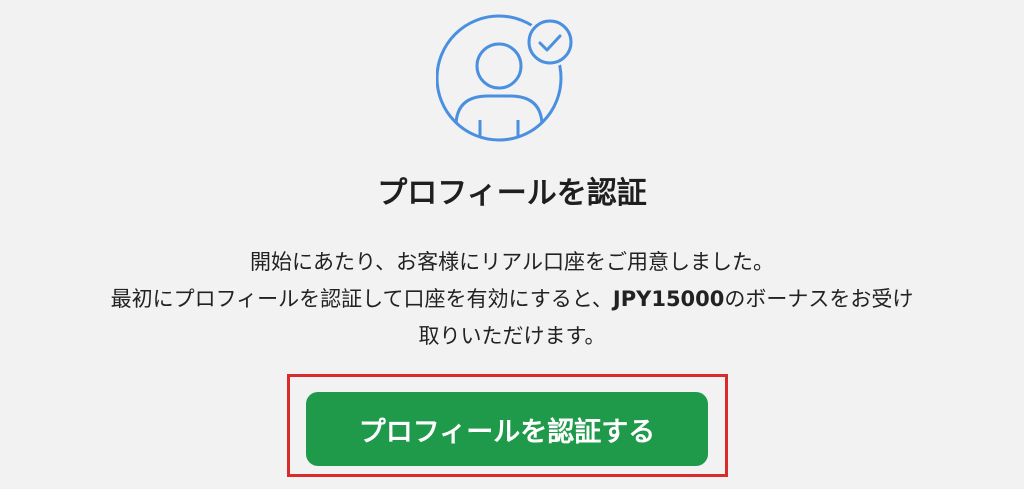 This screenshot has height=489, width=1024. What do you see at coordinates (819, 299) in the screenshot?
I see `description-line-2-post: のボーナスをお受け` at bounding box center [819, 299].